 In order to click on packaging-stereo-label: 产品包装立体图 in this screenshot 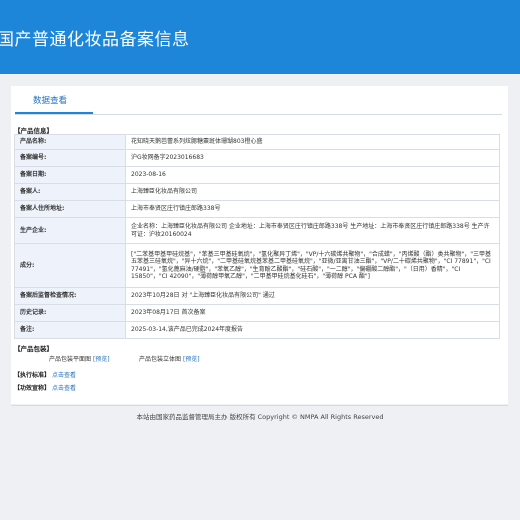, I will do `click(160, 359)`.